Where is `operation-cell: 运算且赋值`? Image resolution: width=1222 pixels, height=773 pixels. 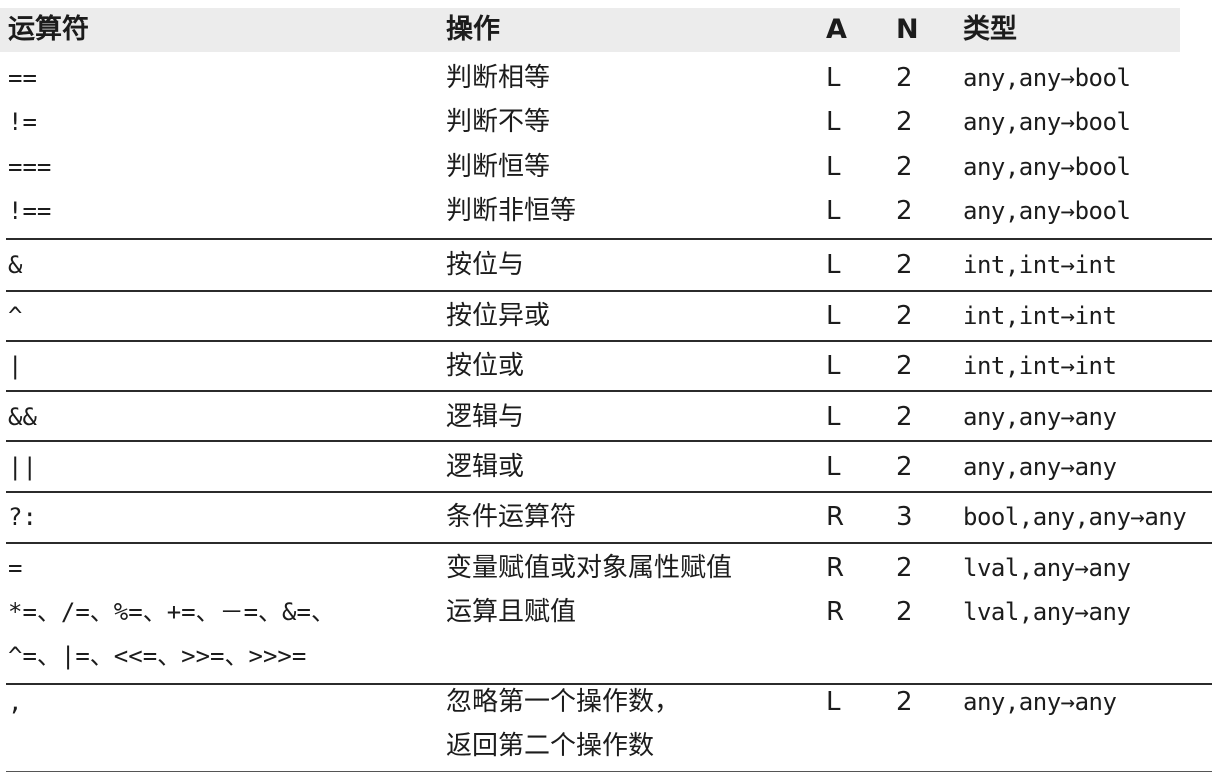 operation-cell: 运算且赋值 is located at coordinates (511, 612).